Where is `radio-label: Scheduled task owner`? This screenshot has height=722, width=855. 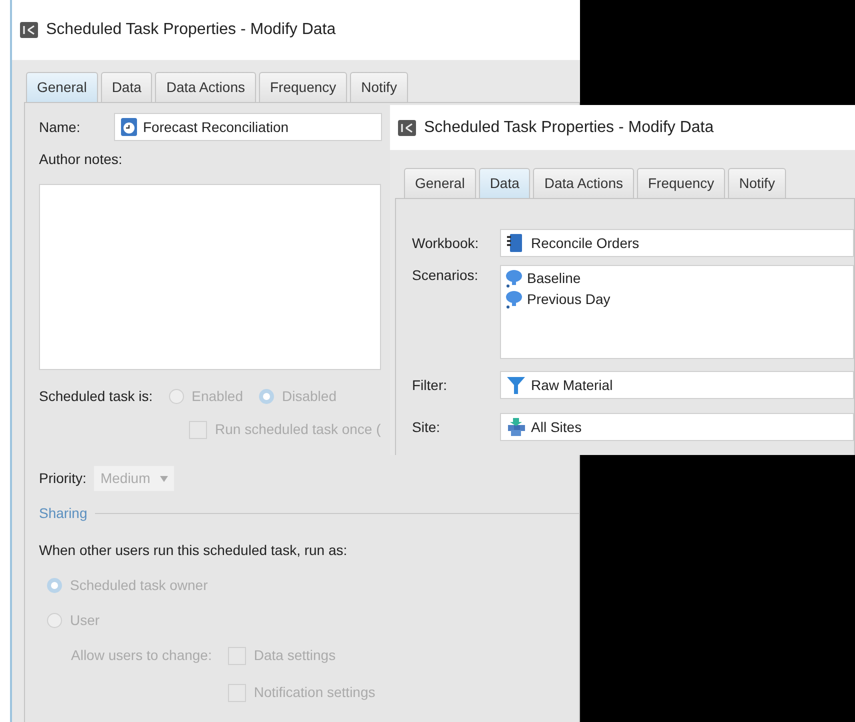 radio-label: Scheduled task owner is located at coordinates (139, 585).